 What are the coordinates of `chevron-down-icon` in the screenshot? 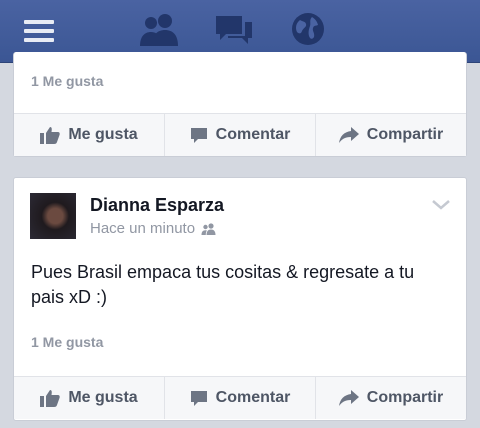 It's located at (441, 205).